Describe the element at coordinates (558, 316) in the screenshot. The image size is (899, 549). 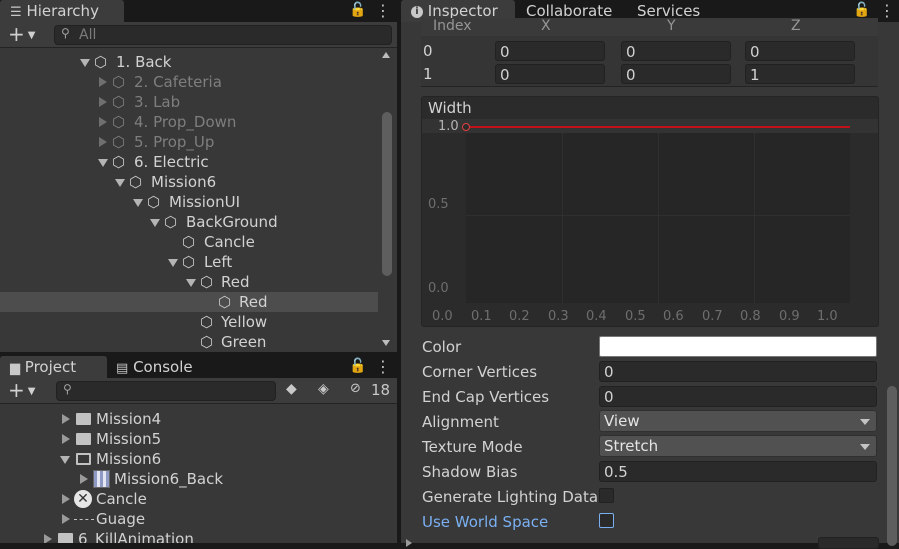
I see `x-tick-label: 0.3` at that location.